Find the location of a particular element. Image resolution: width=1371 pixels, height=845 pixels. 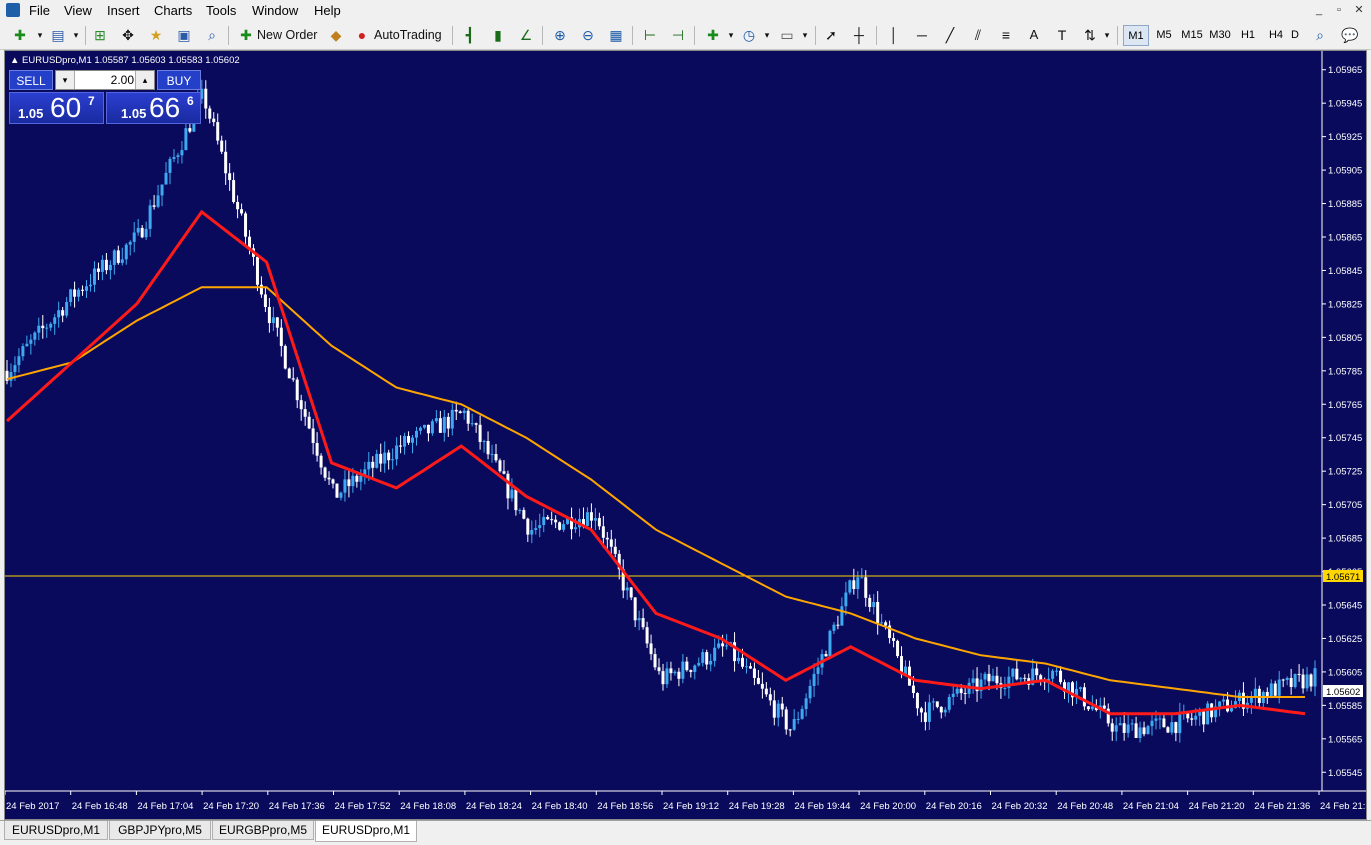

volume-down-icon: ▾ is located at coordinates (65, 80).